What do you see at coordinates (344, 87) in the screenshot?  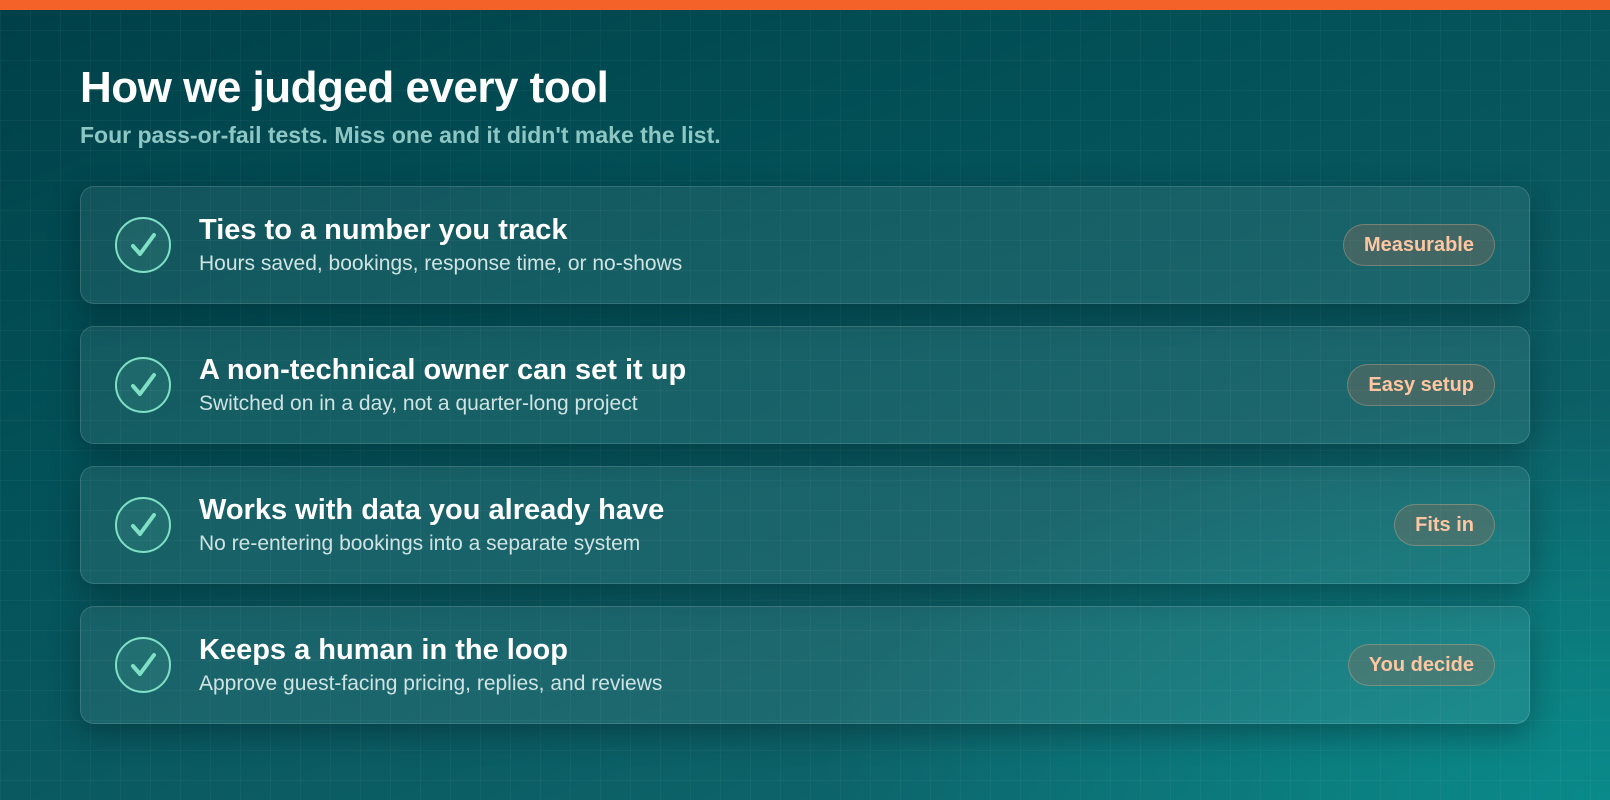 I see `page-title: How we judged every tool` at bounding box center [344, 87].